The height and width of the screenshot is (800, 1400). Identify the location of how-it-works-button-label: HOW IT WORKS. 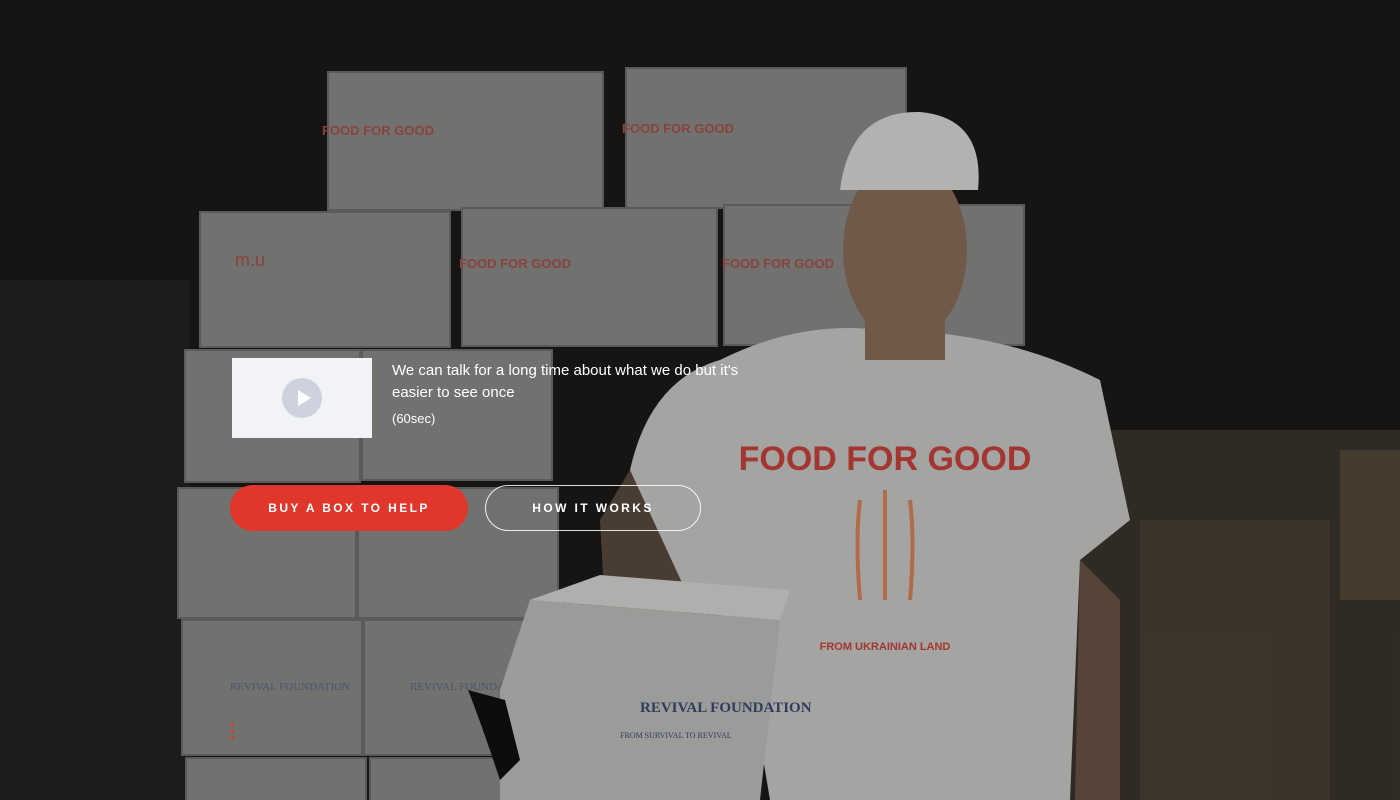
(593, 508).